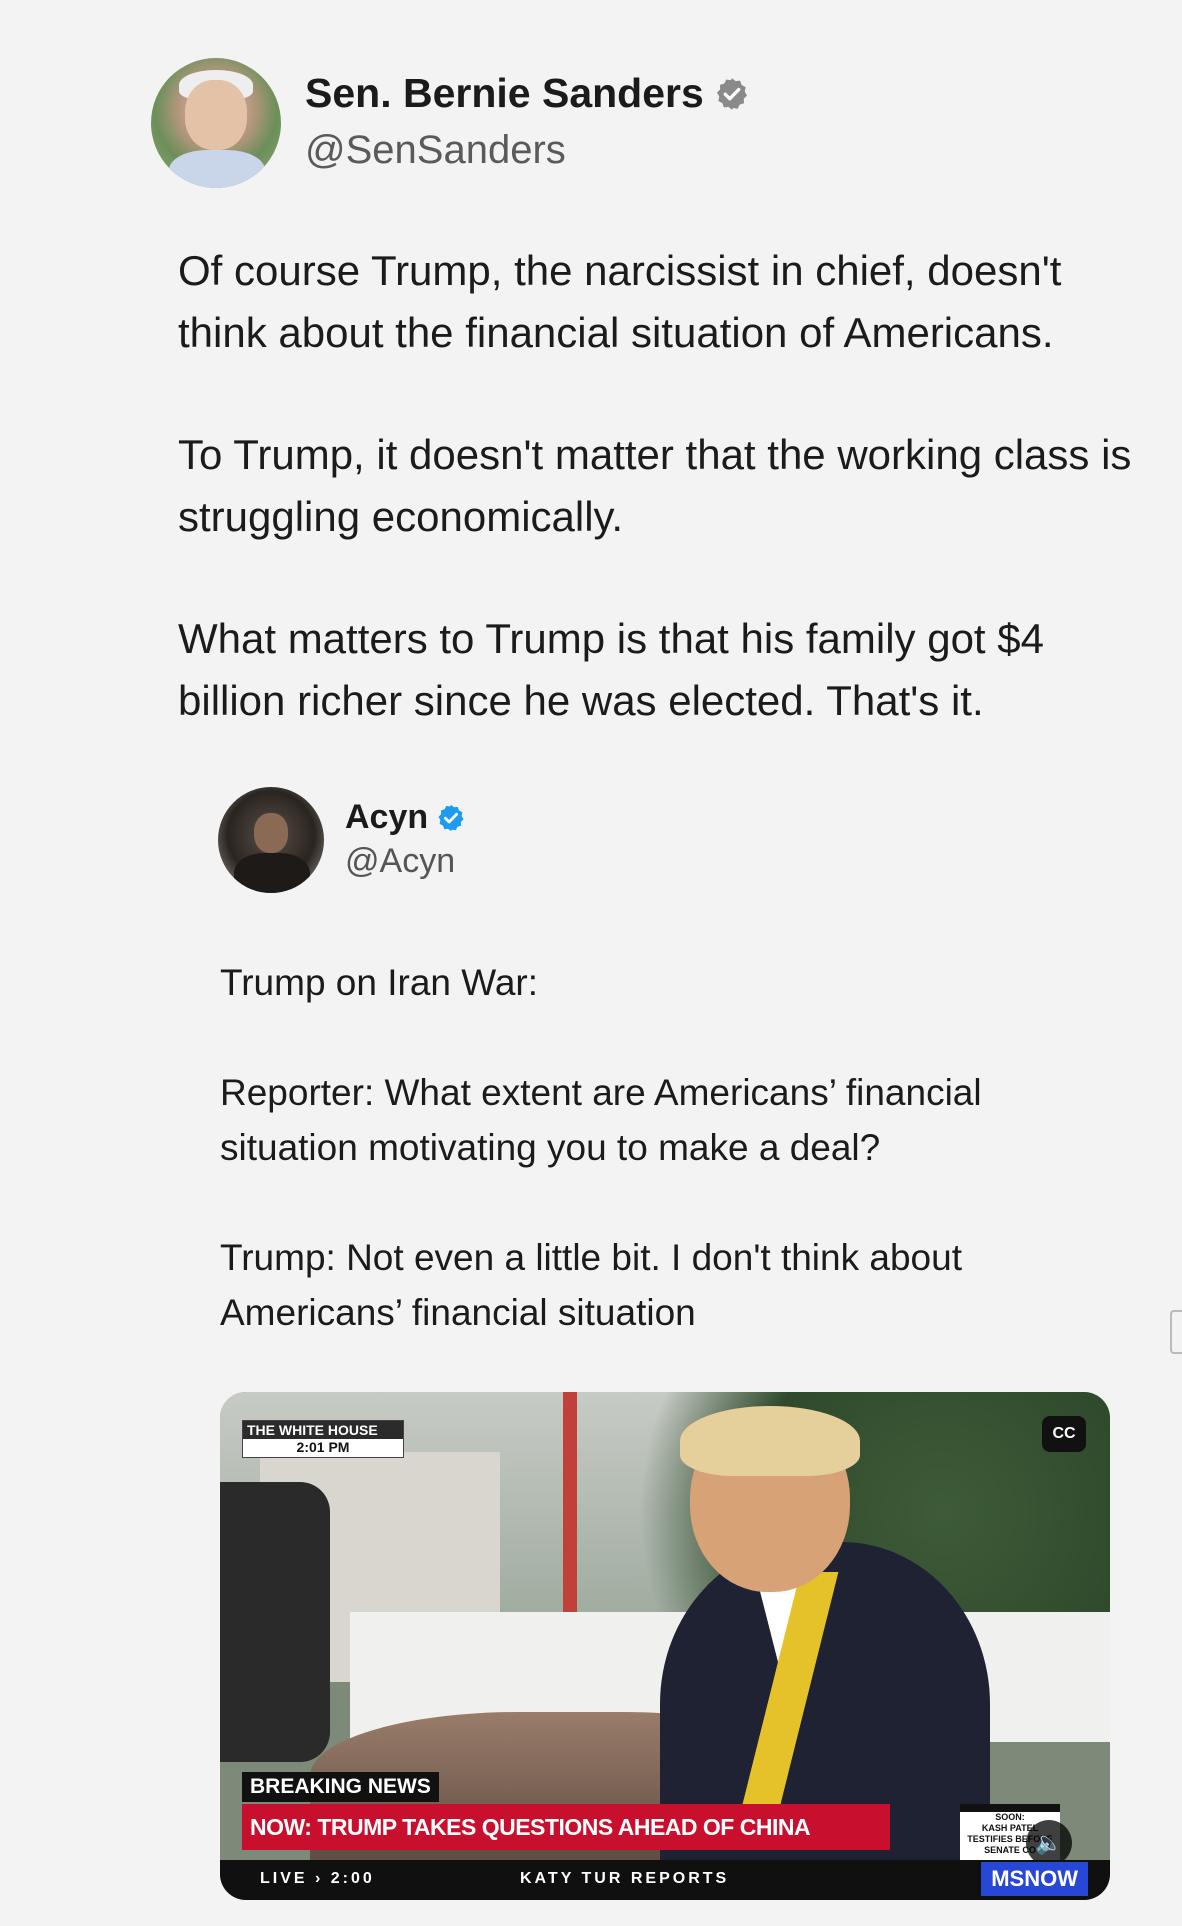 This screenshot has width=1182, height=1926. What do you see at coordinates (379, 982) in the screenshot?
I see `quoted-paragraph-1: Trump on Iran War:` at bounding box center [379, 982].